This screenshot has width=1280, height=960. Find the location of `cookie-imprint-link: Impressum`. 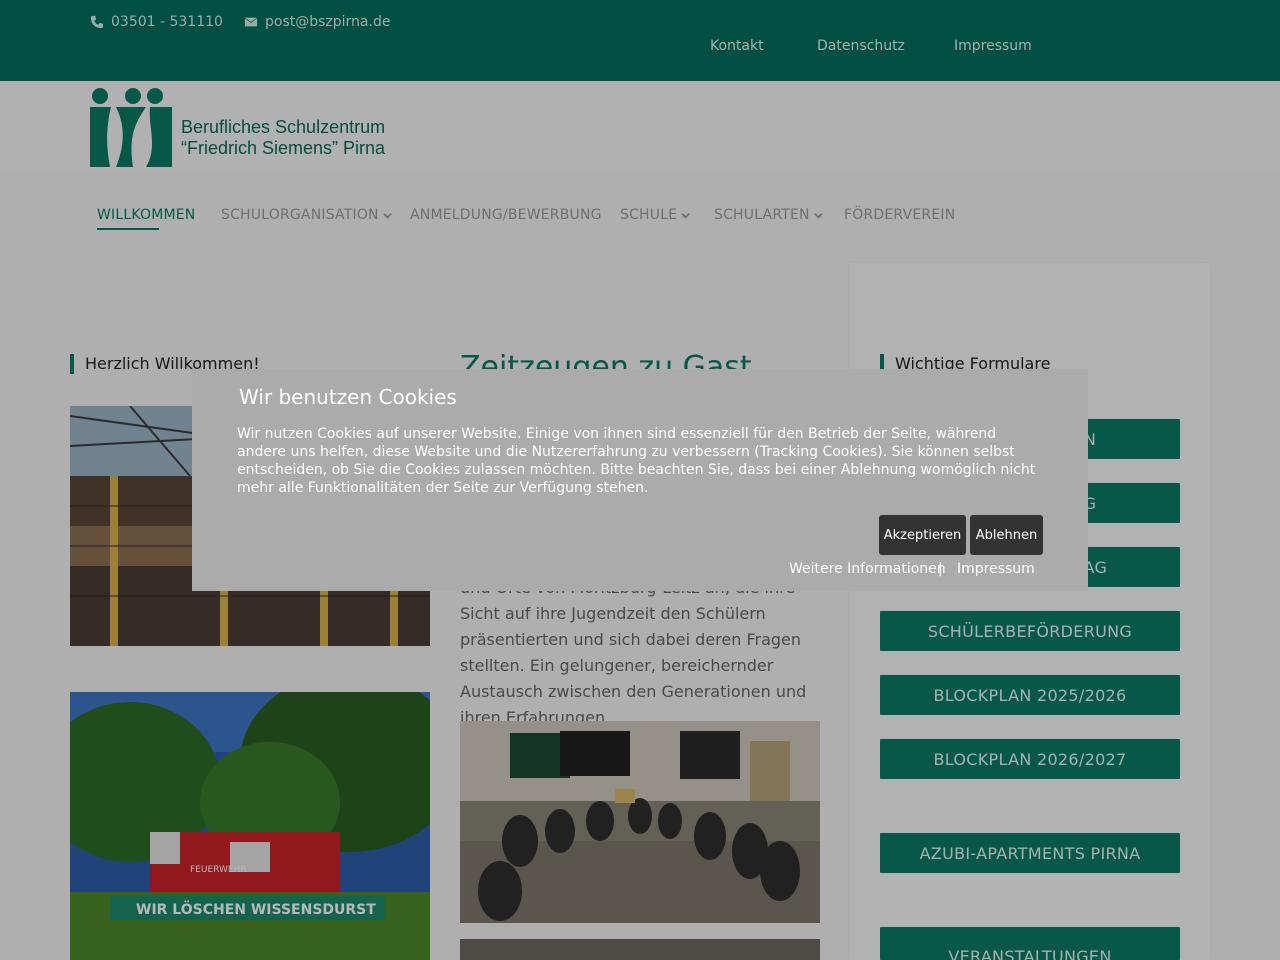

cookie-imprint-link: Impressum is located at coordinates (996, 569).